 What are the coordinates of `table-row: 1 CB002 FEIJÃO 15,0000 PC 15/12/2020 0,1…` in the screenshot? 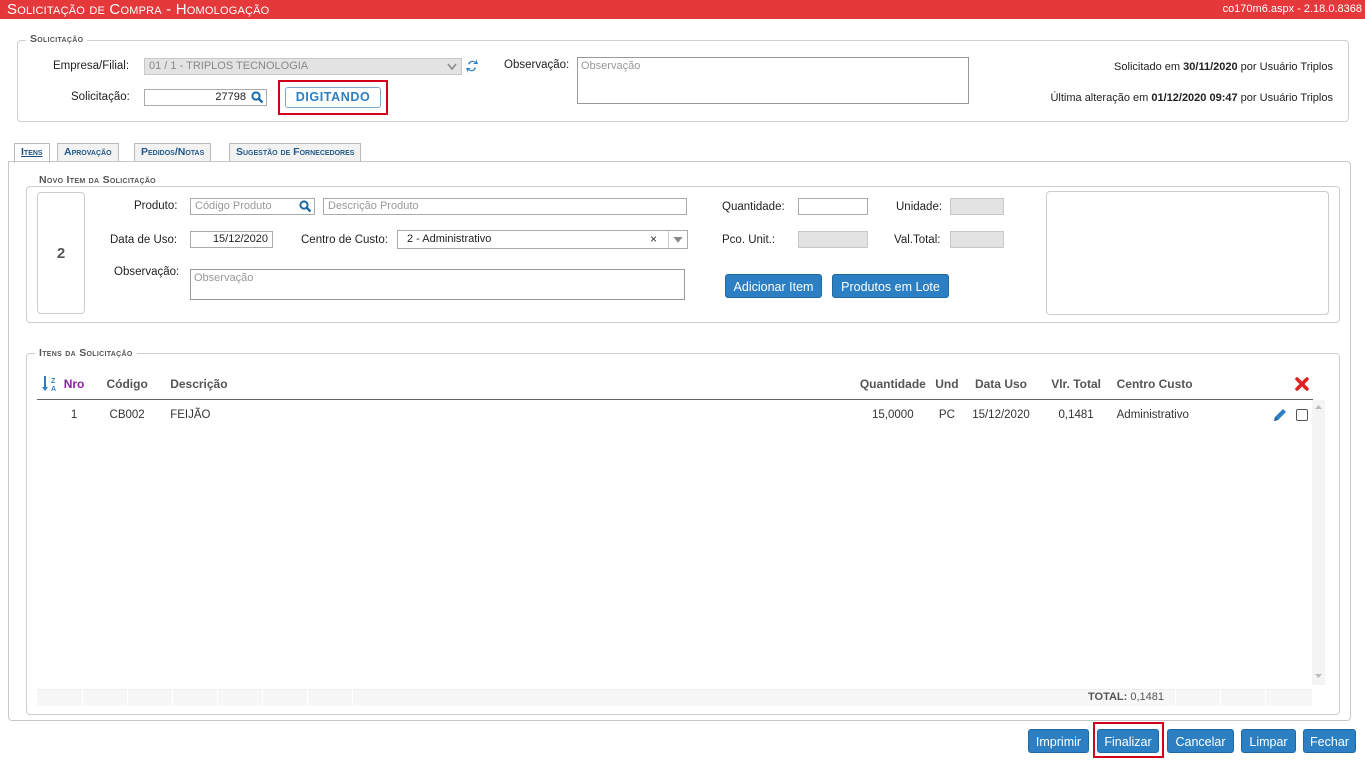 It's located at (675, 414).